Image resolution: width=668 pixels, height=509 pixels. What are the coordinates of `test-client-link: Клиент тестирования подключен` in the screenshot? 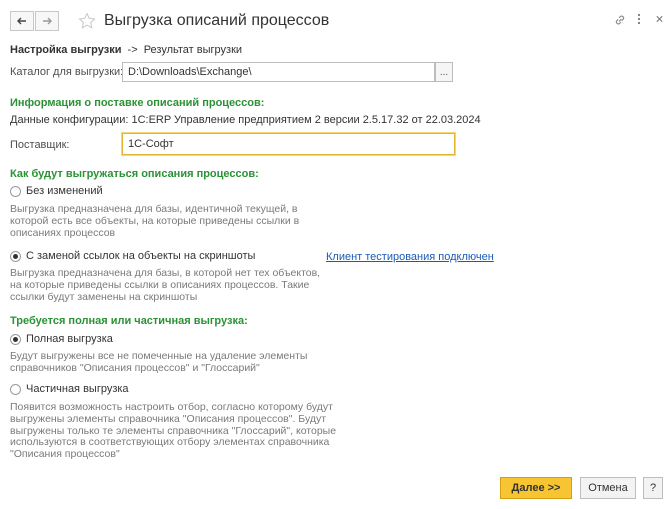 It's located at (410, 257).